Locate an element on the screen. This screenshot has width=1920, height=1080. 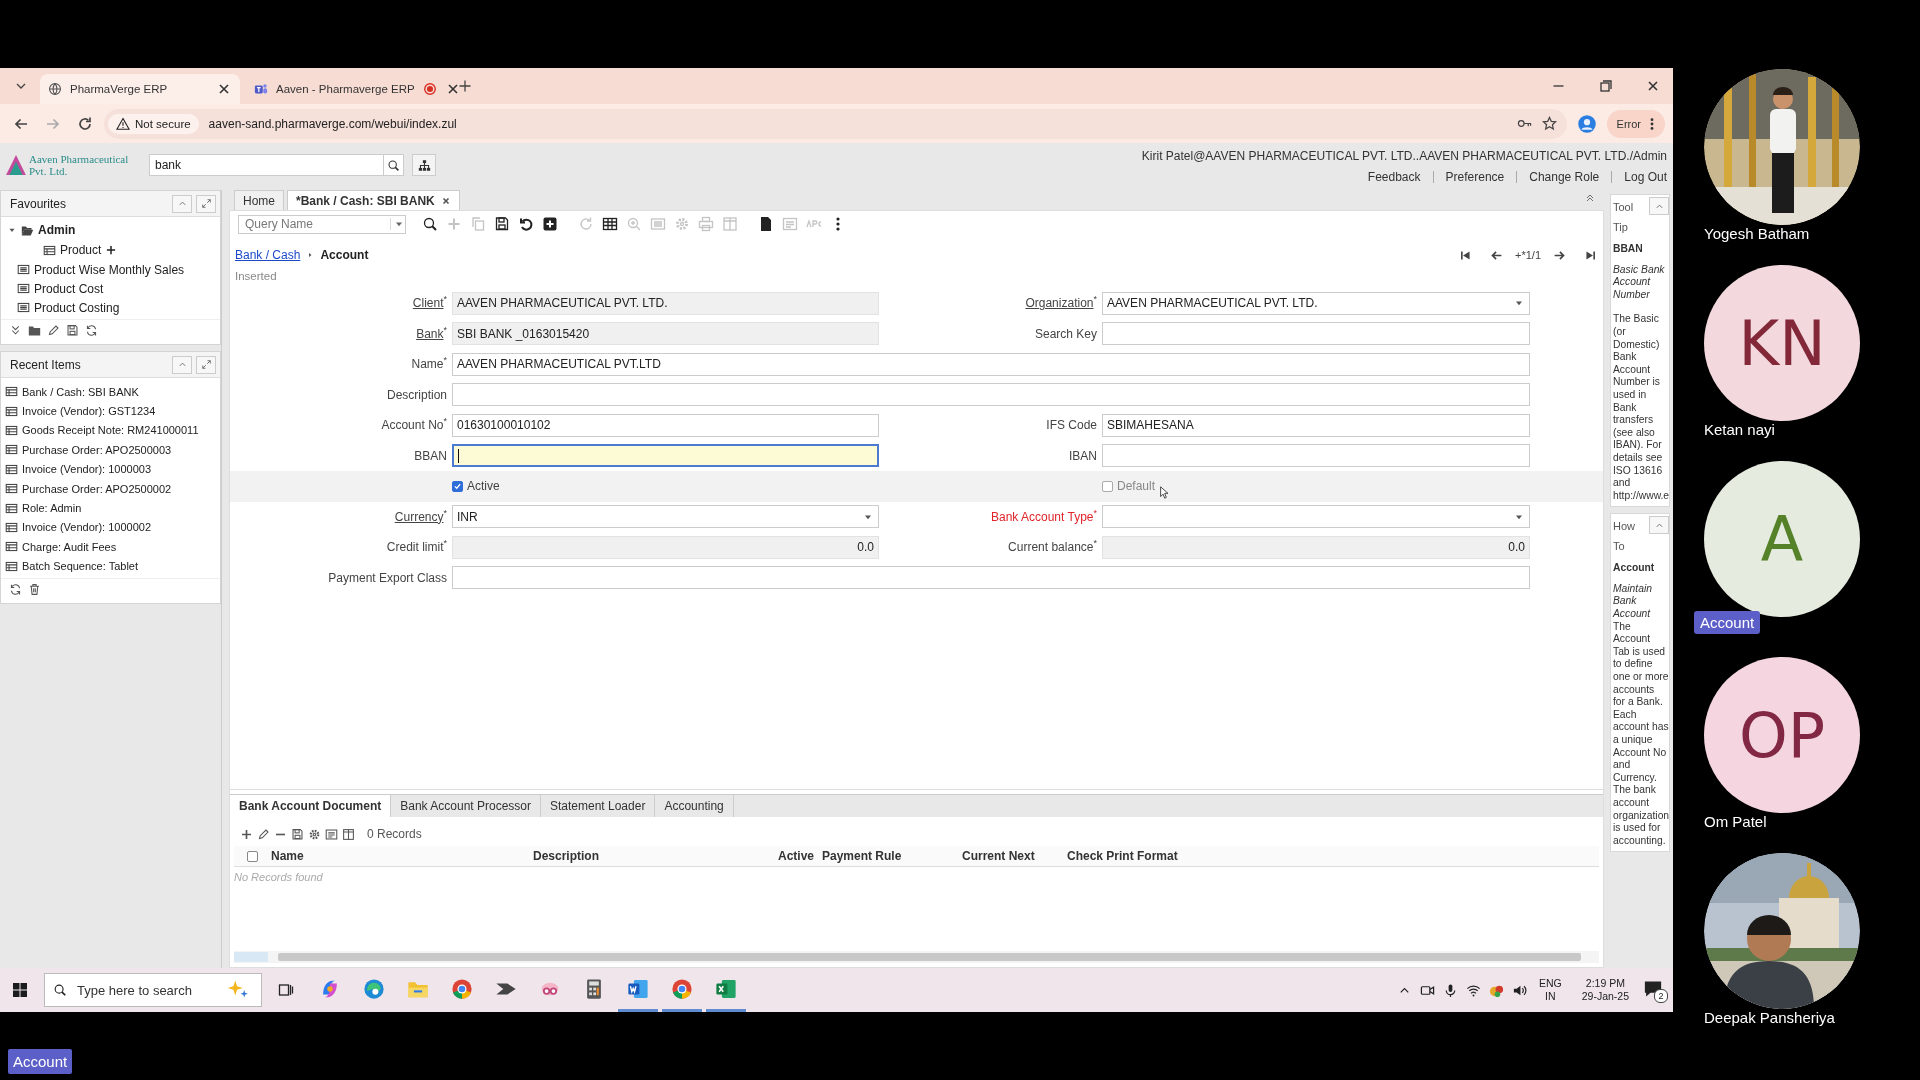
column-header: Description is located at coordinates (653, 856).